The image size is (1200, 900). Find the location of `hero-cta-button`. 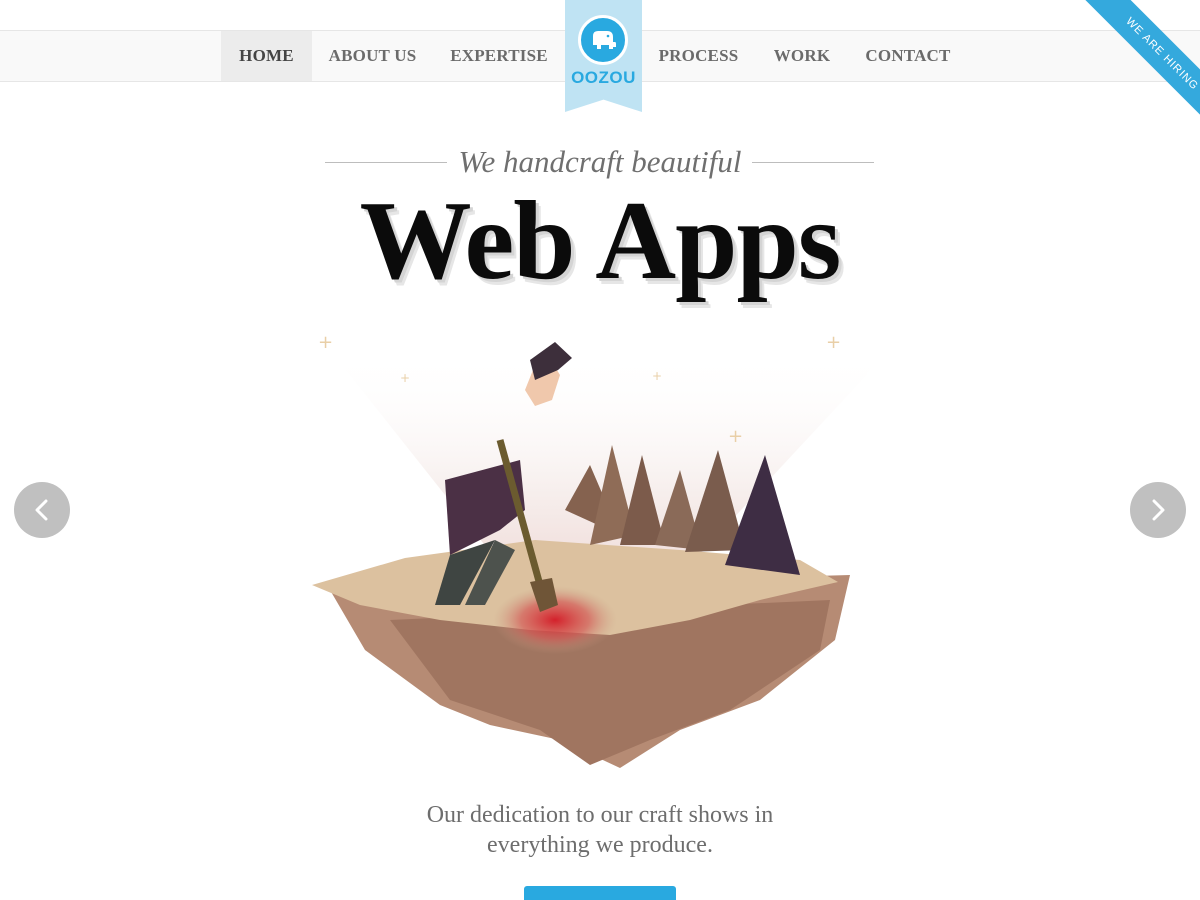

hero-cta-button is located at coordinates (600, 893).